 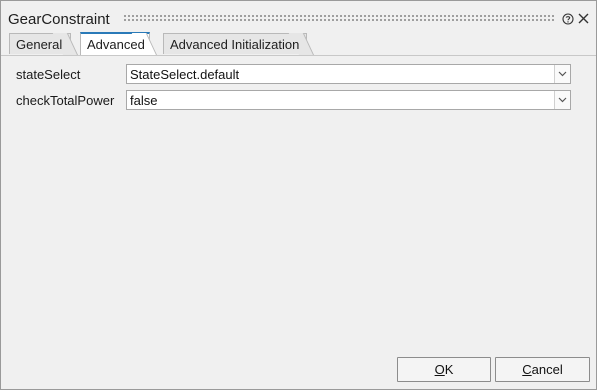 I want to click on tab-general-label: General, so click(x=39, y=44).